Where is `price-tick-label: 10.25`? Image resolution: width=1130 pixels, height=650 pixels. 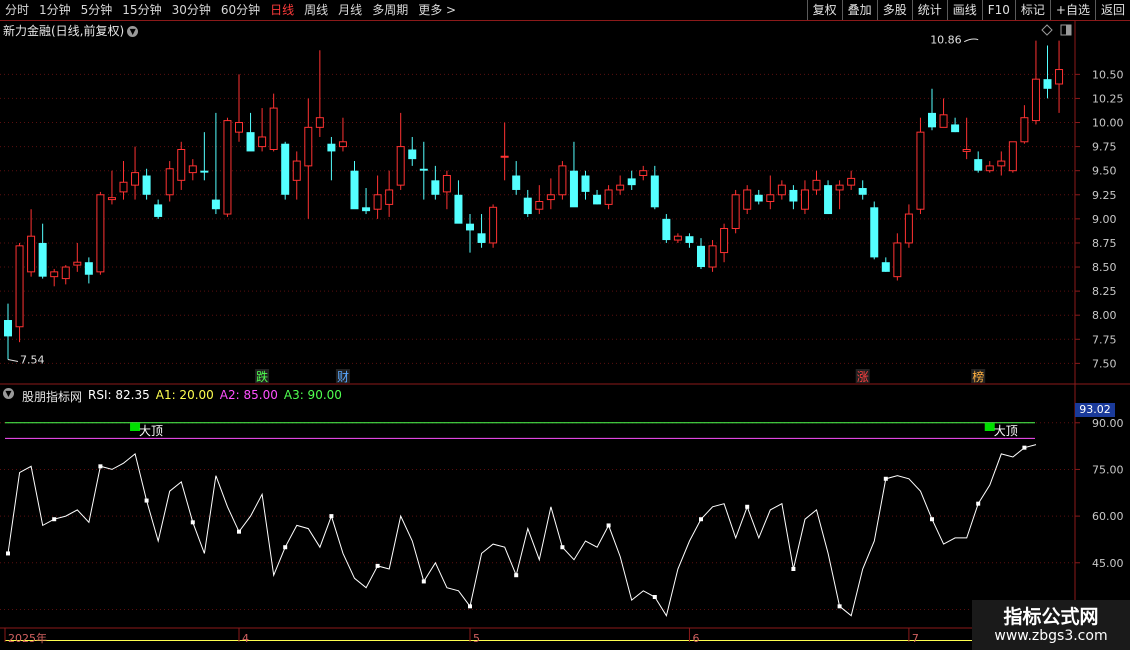 price-tick-label: 10.25 is located at coordinates (1108, 98).